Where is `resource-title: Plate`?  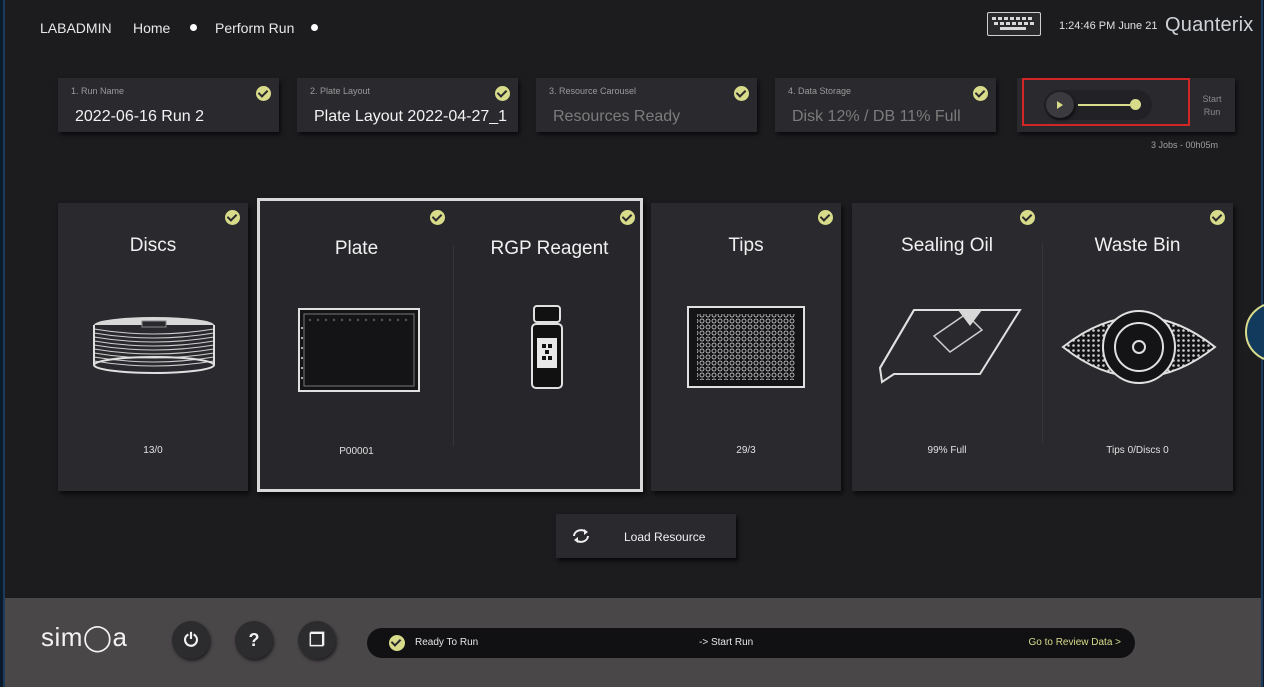 resource-title: Plate is located at coordinates (356, 248).